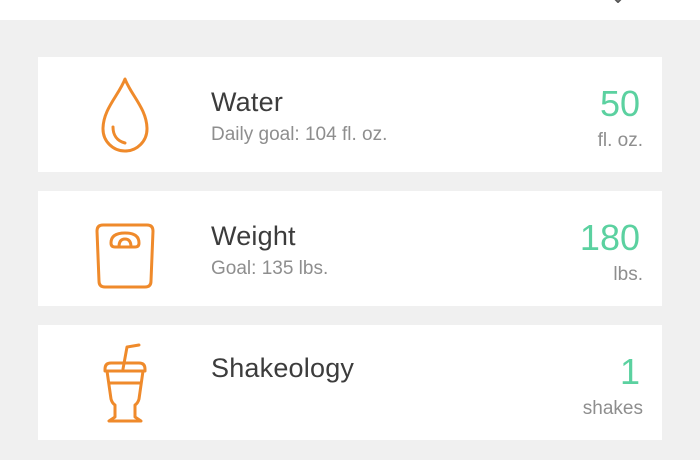  I want to click on tracker-value: 1, so click(629, 371).